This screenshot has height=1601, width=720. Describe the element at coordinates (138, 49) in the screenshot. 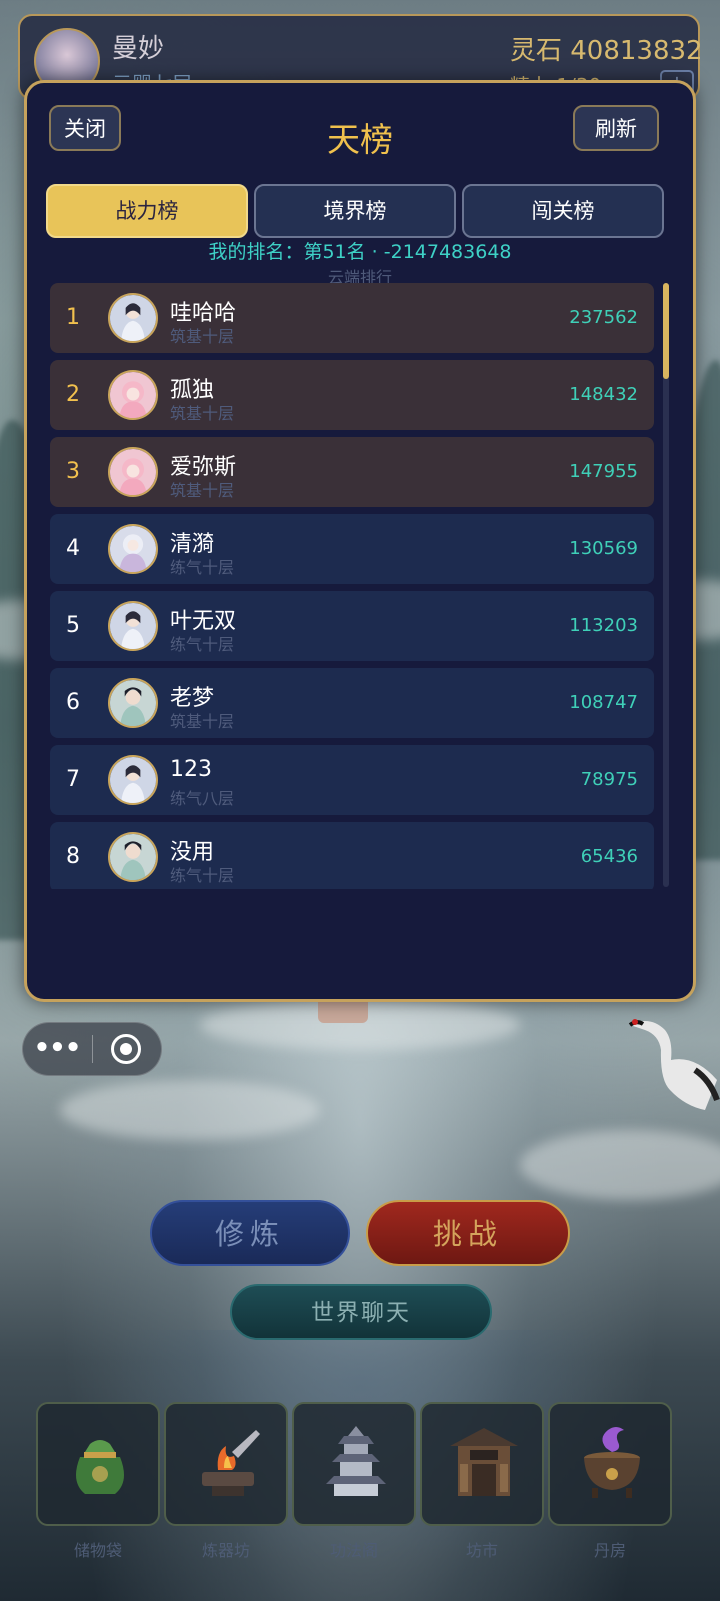

I see `player-name: 曼妙` at that location.